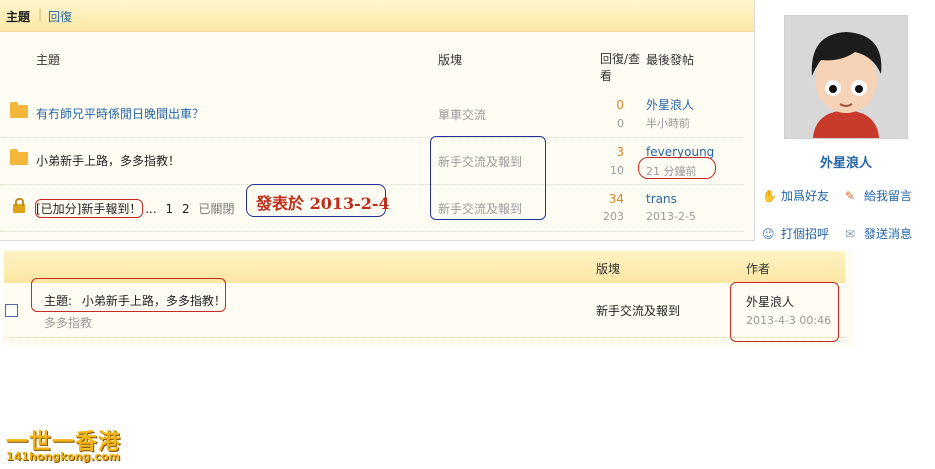 The width and height of the screenshot is (935, 469). I want to click on post-excerpt: 多多指教, so click(68, 323).